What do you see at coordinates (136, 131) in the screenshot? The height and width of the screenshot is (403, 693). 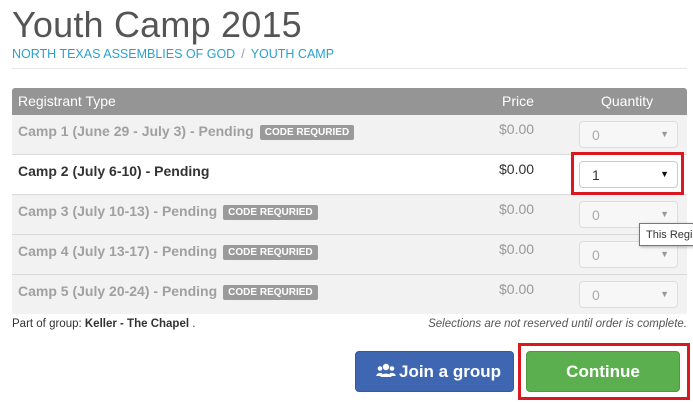 I see `registrant-type-label: Camp 1 (June 29 - July 3) - Pending` at bounding box center [136, 131].